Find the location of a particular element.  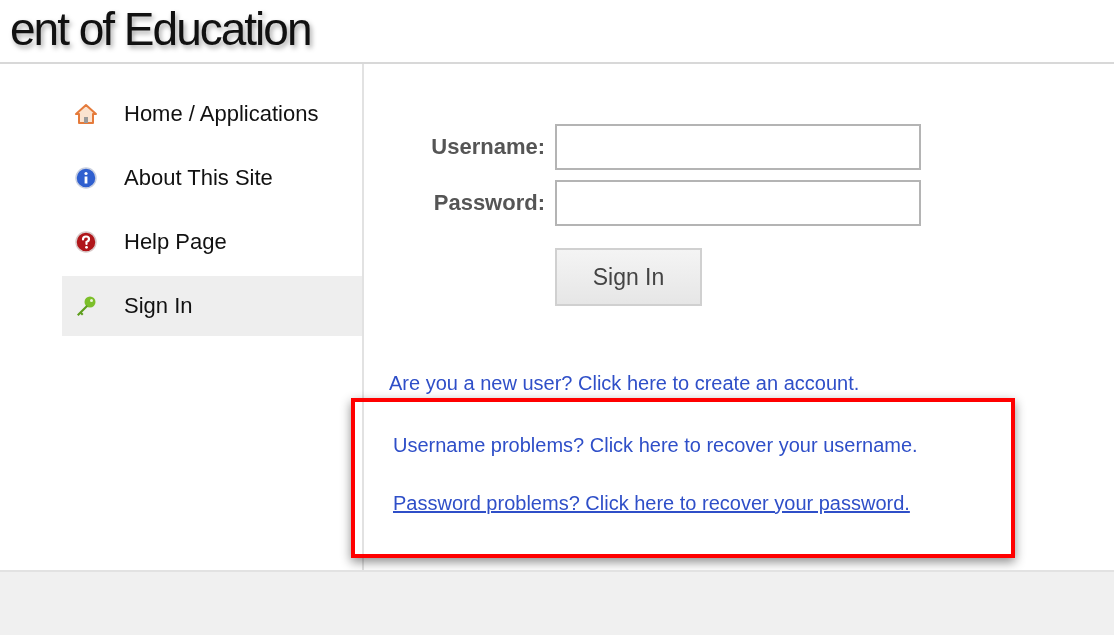

help-icon is located at coordinates (86, 242).